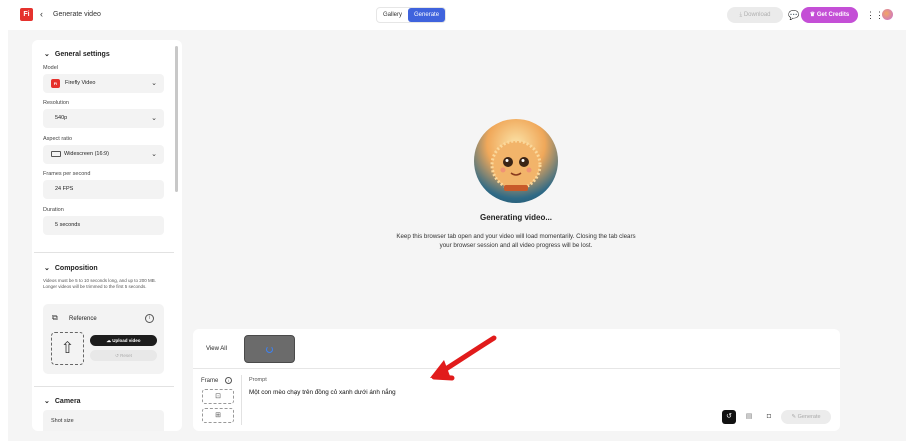 This screenshot has height=441, width=914. Describe the element at coordinates (67, 401) in the screenshot. I see `camera-title: Camera` at that location.